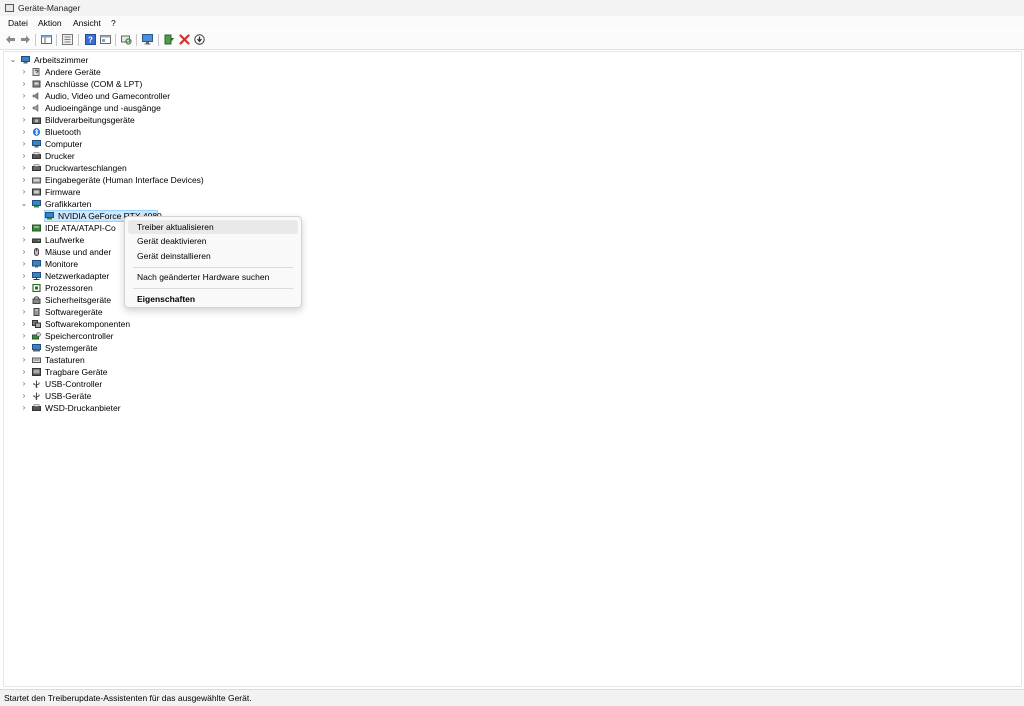 This screenshot has height=706, width=1024. Describe the element at coordinates (10, 39) in the screenshot. I see `back-arrow-icon` at that location.